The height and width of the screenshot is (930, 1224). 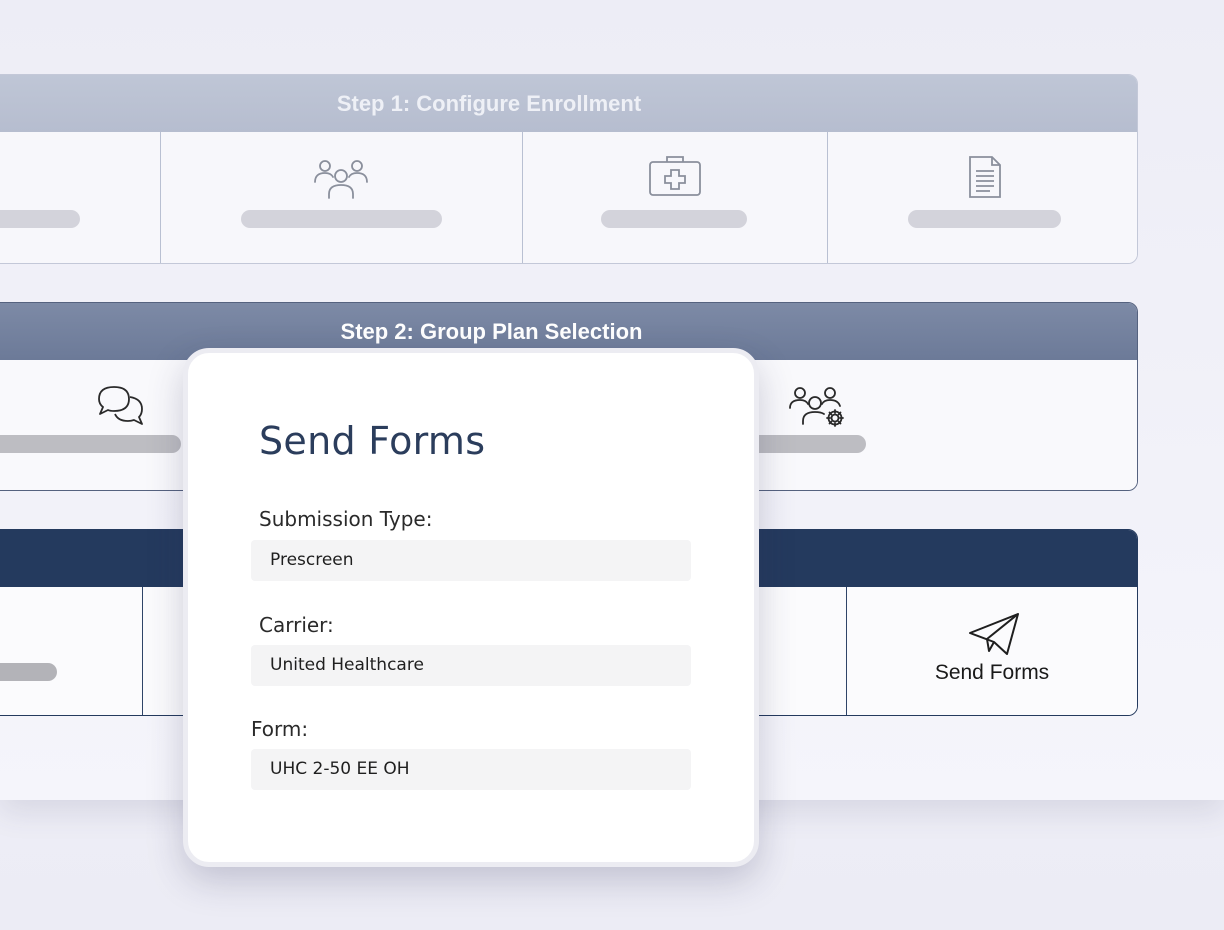 I want to click on users-settings-icon, so click(x=816, y=407).